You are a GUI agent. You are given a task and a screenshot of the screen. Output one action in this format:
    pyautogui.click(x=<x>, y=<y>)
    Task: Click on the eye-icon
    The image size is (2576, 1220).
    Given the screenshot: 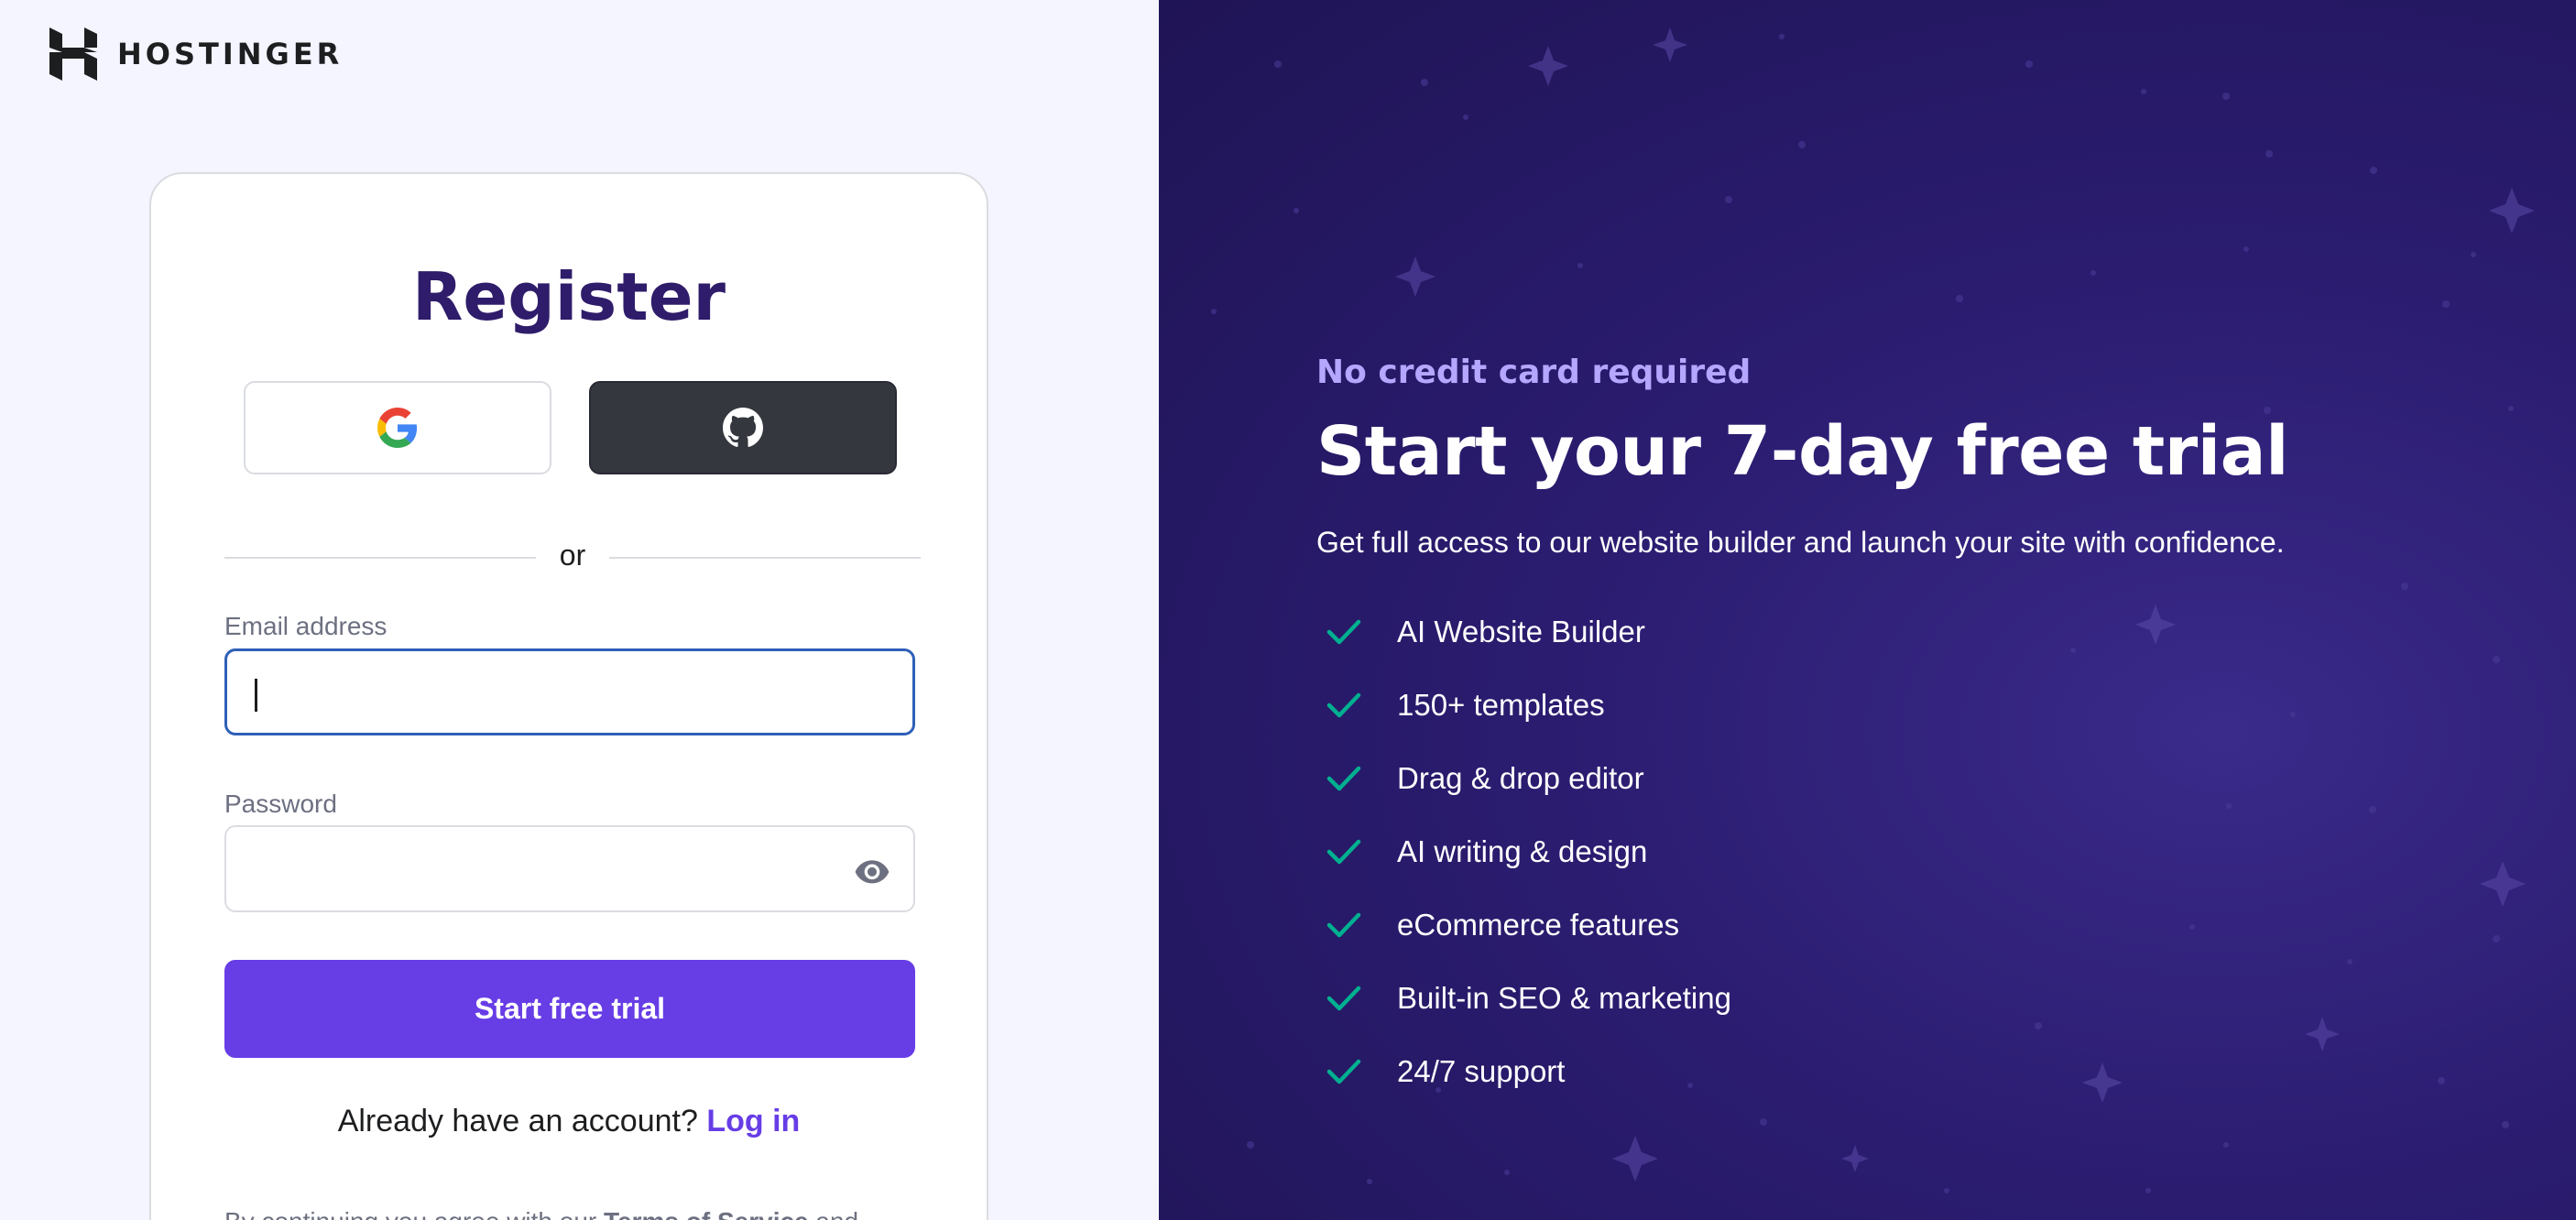 What is the action you would take?
    pyautogui.click(x=872, y=871)
    